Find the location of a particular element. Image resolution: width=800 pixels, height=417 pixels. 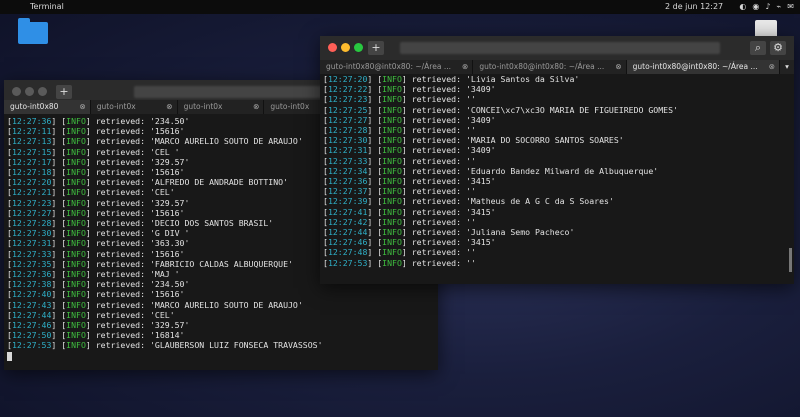

log-timestamp: 12:27:33 is located at coordinates (31, 253).